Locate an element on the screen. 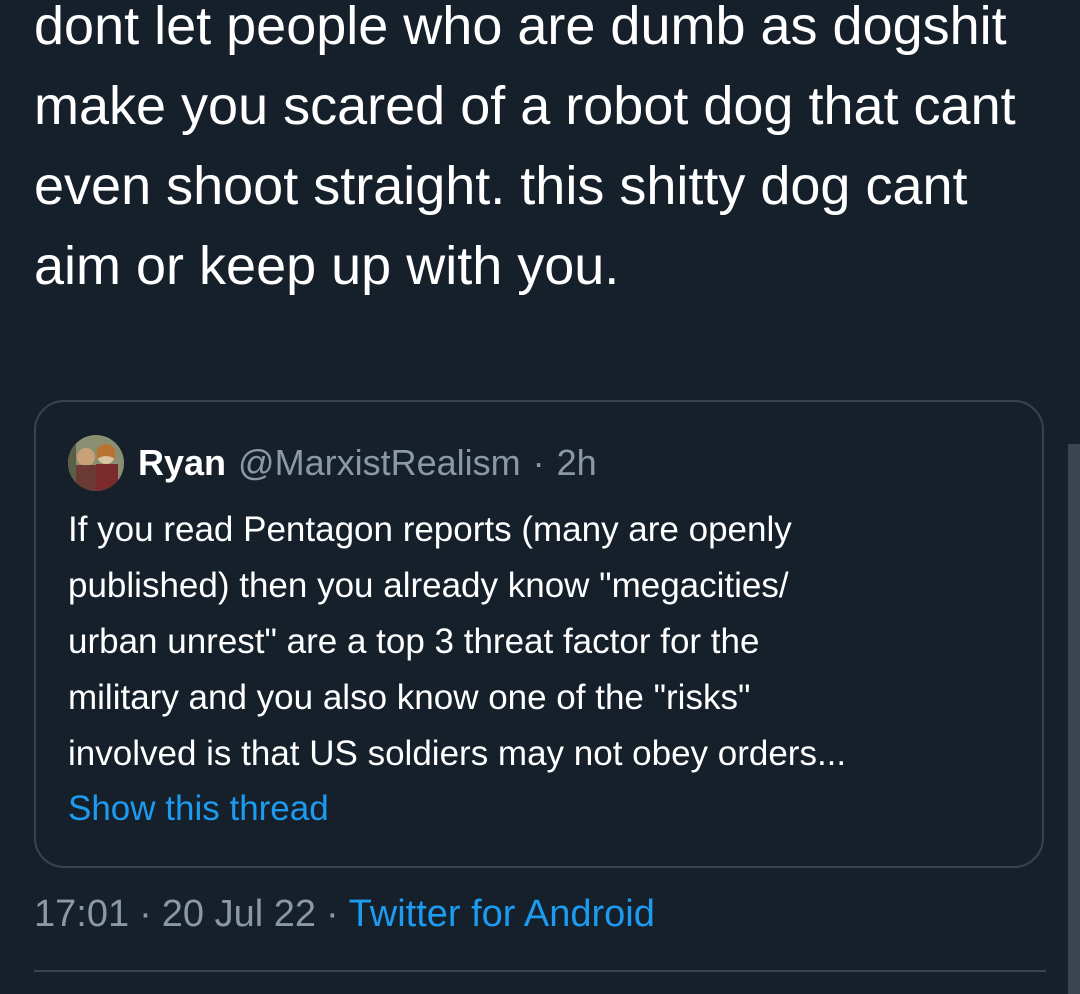 This screenshot has width=1080, height=994. divider is located at coordinates (540, 971).